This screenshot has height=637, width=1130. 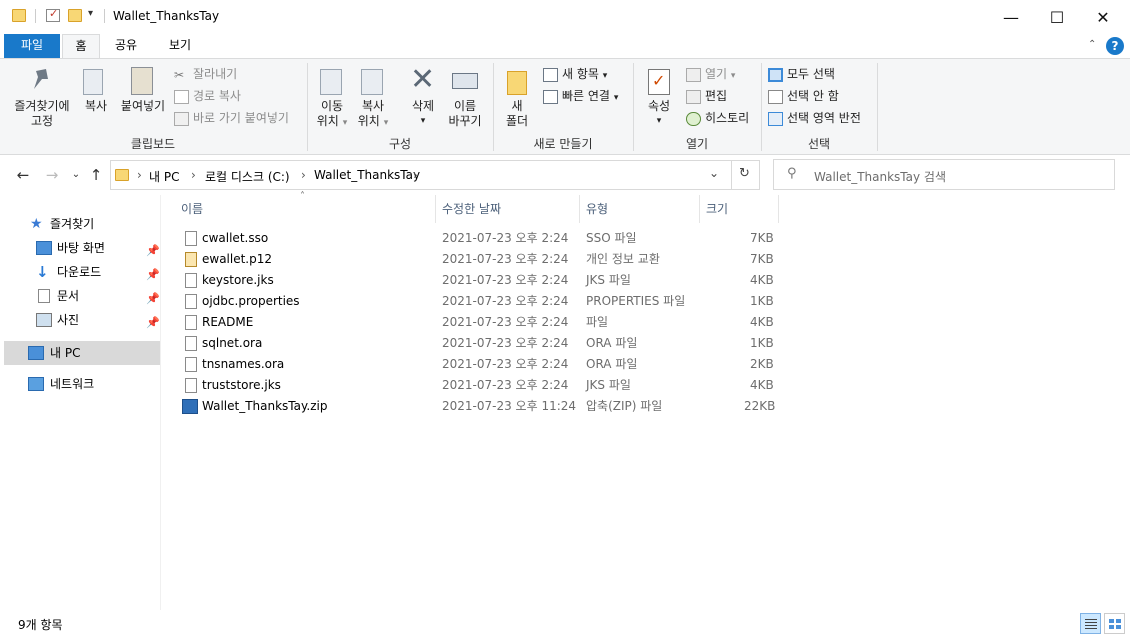 What do you see at coordinates (1092, 44) in the screenshot?
I see `collapse-ribbon-icon: ⌃` at bounding box center [1092, 44].